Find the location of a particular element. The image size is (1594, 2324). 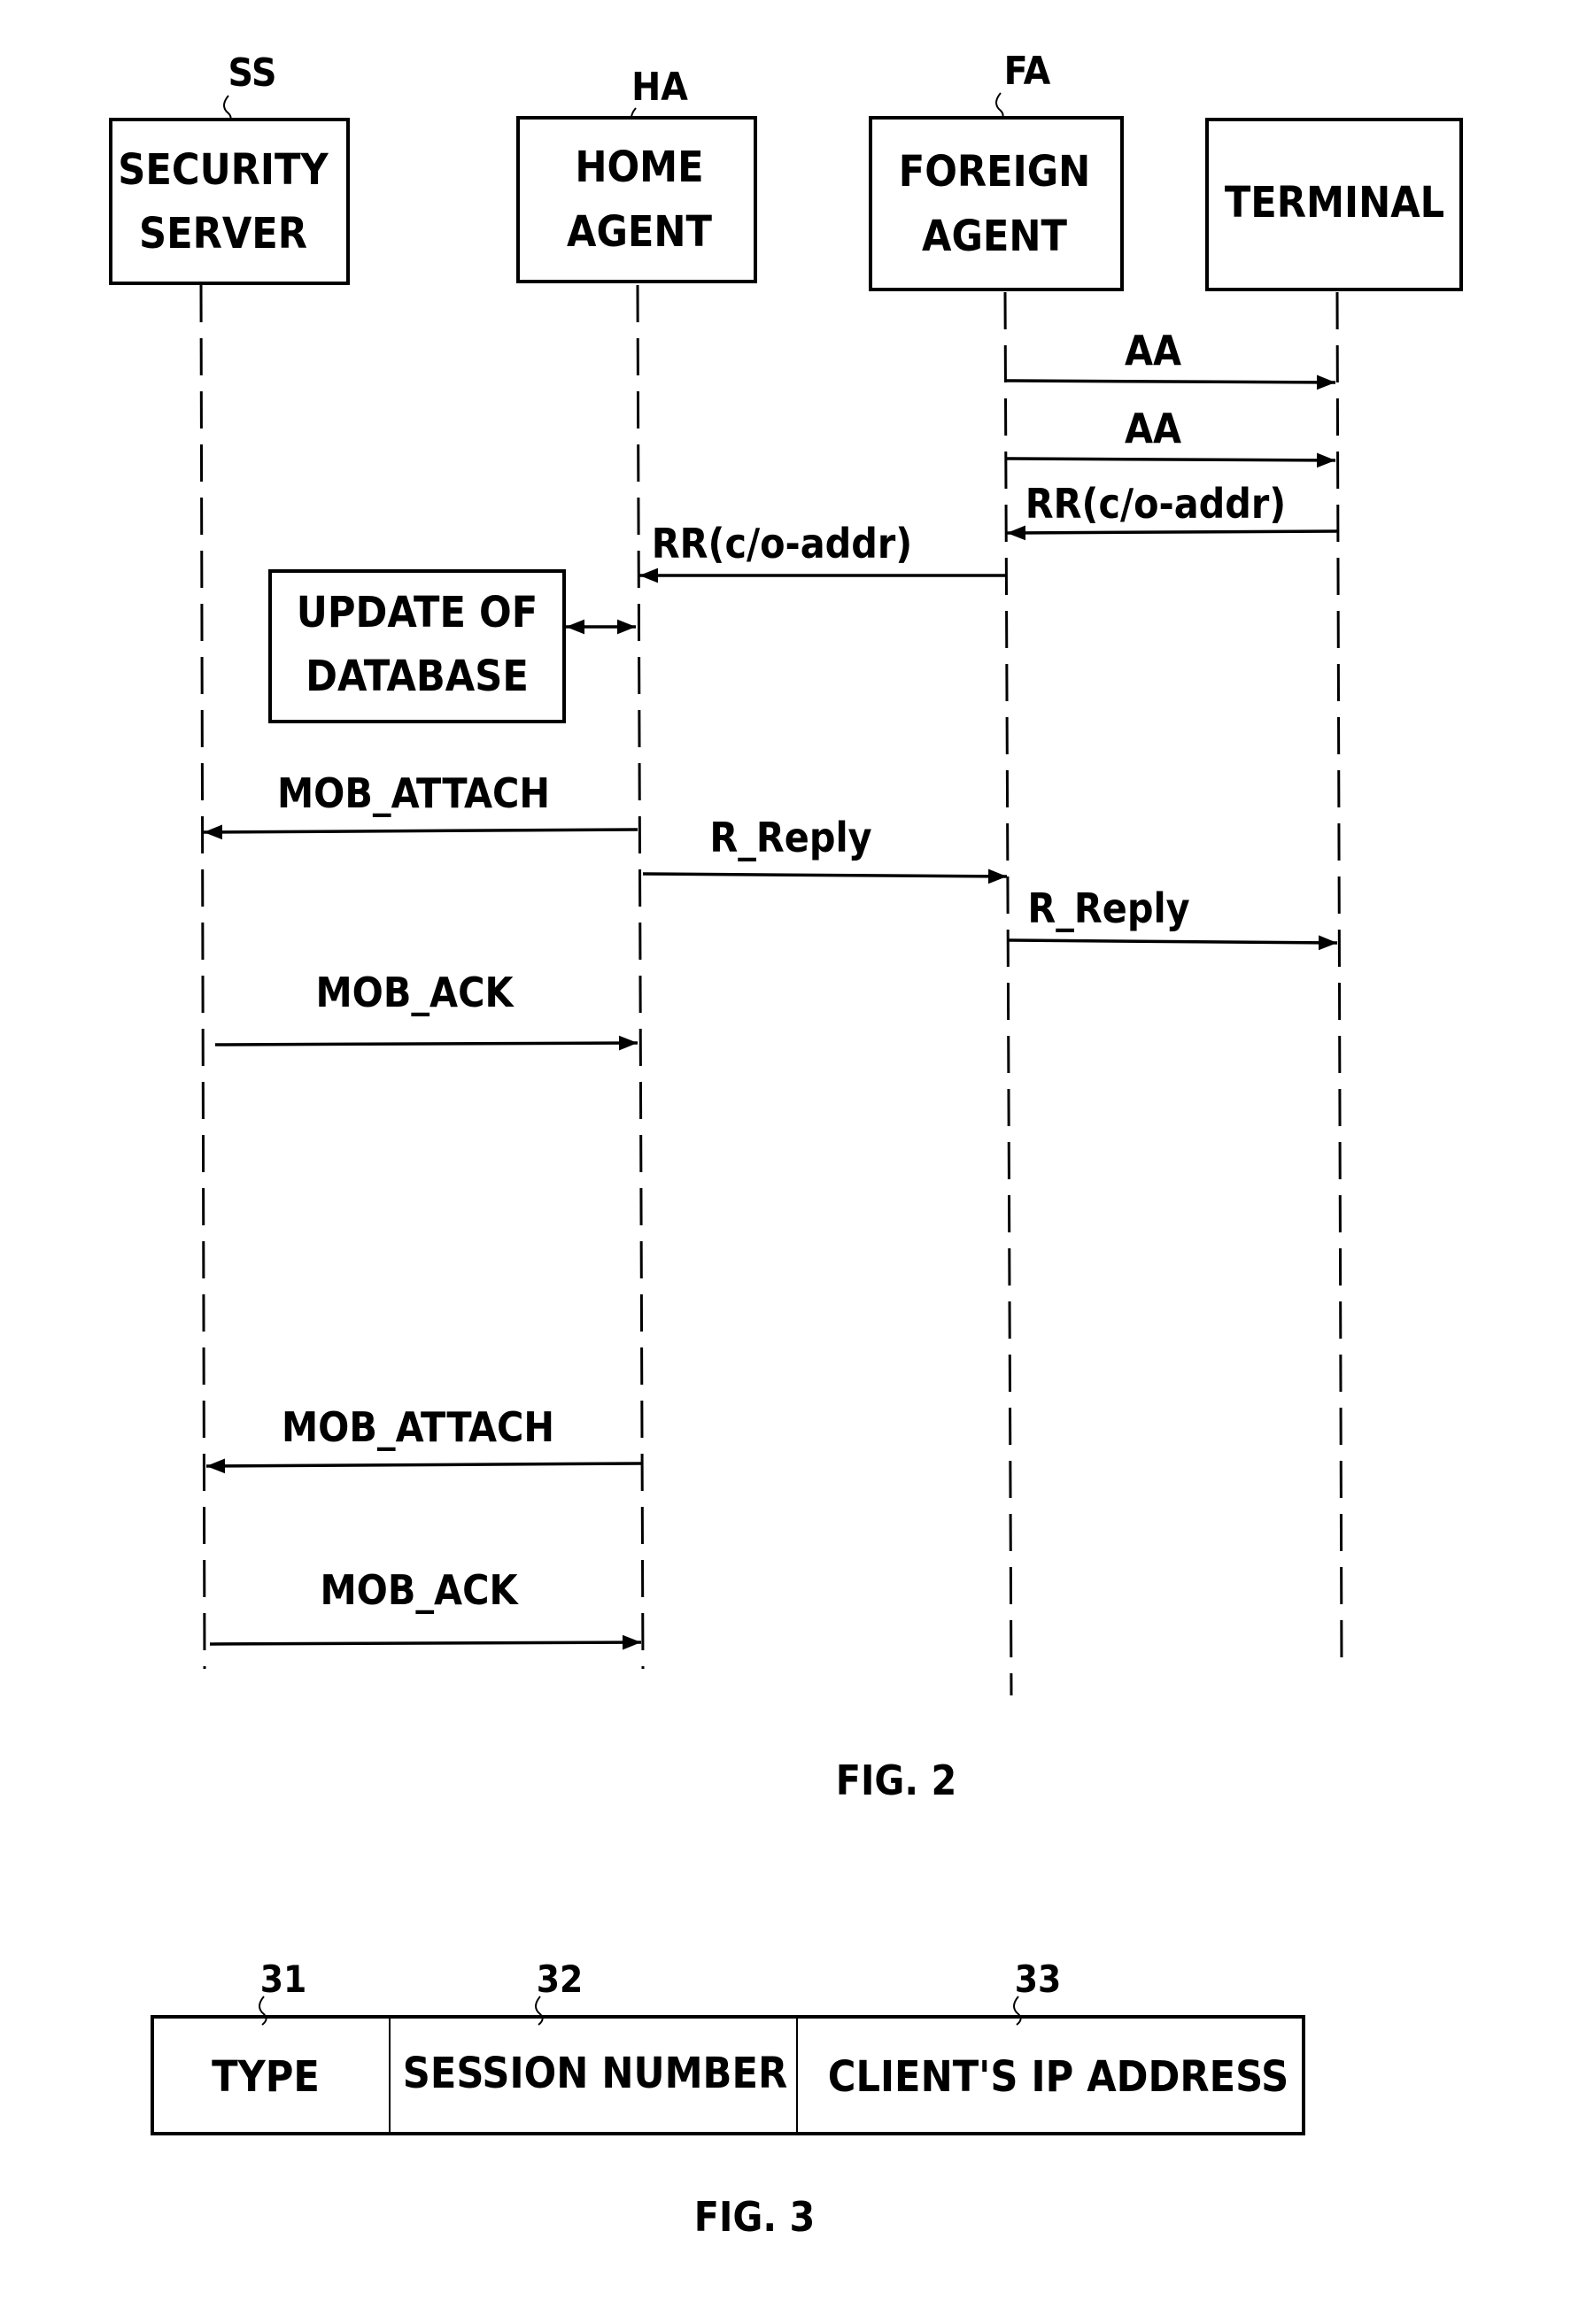

message-rr-fa-to-ha: RR(c/o-addr) is located at coordinates (822, 551).